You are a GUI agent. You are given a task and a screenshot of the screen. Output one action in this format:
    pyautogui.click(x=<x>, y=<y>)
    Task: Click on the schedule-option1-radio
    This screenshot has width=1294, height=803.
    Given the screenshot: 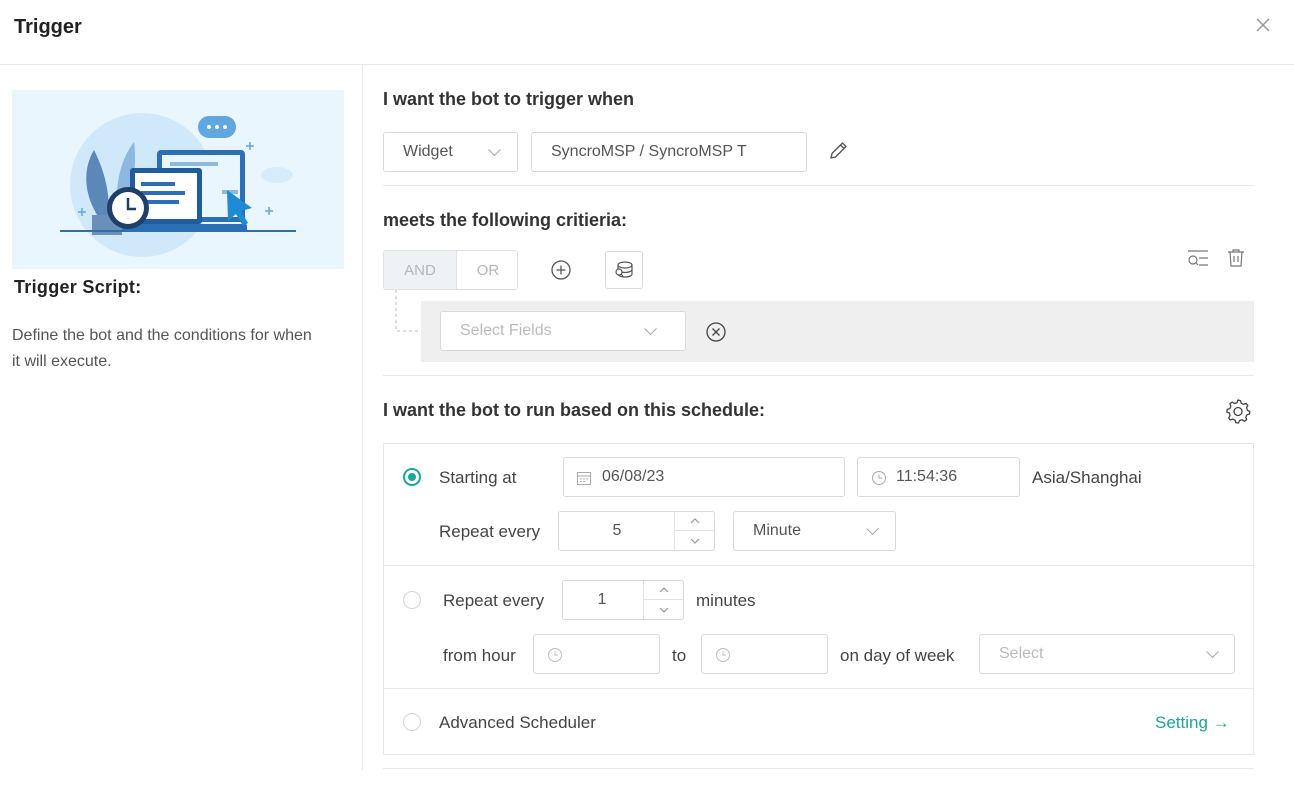 What is the action you would take?
    pyautogui.click(x=412, y=477)
    